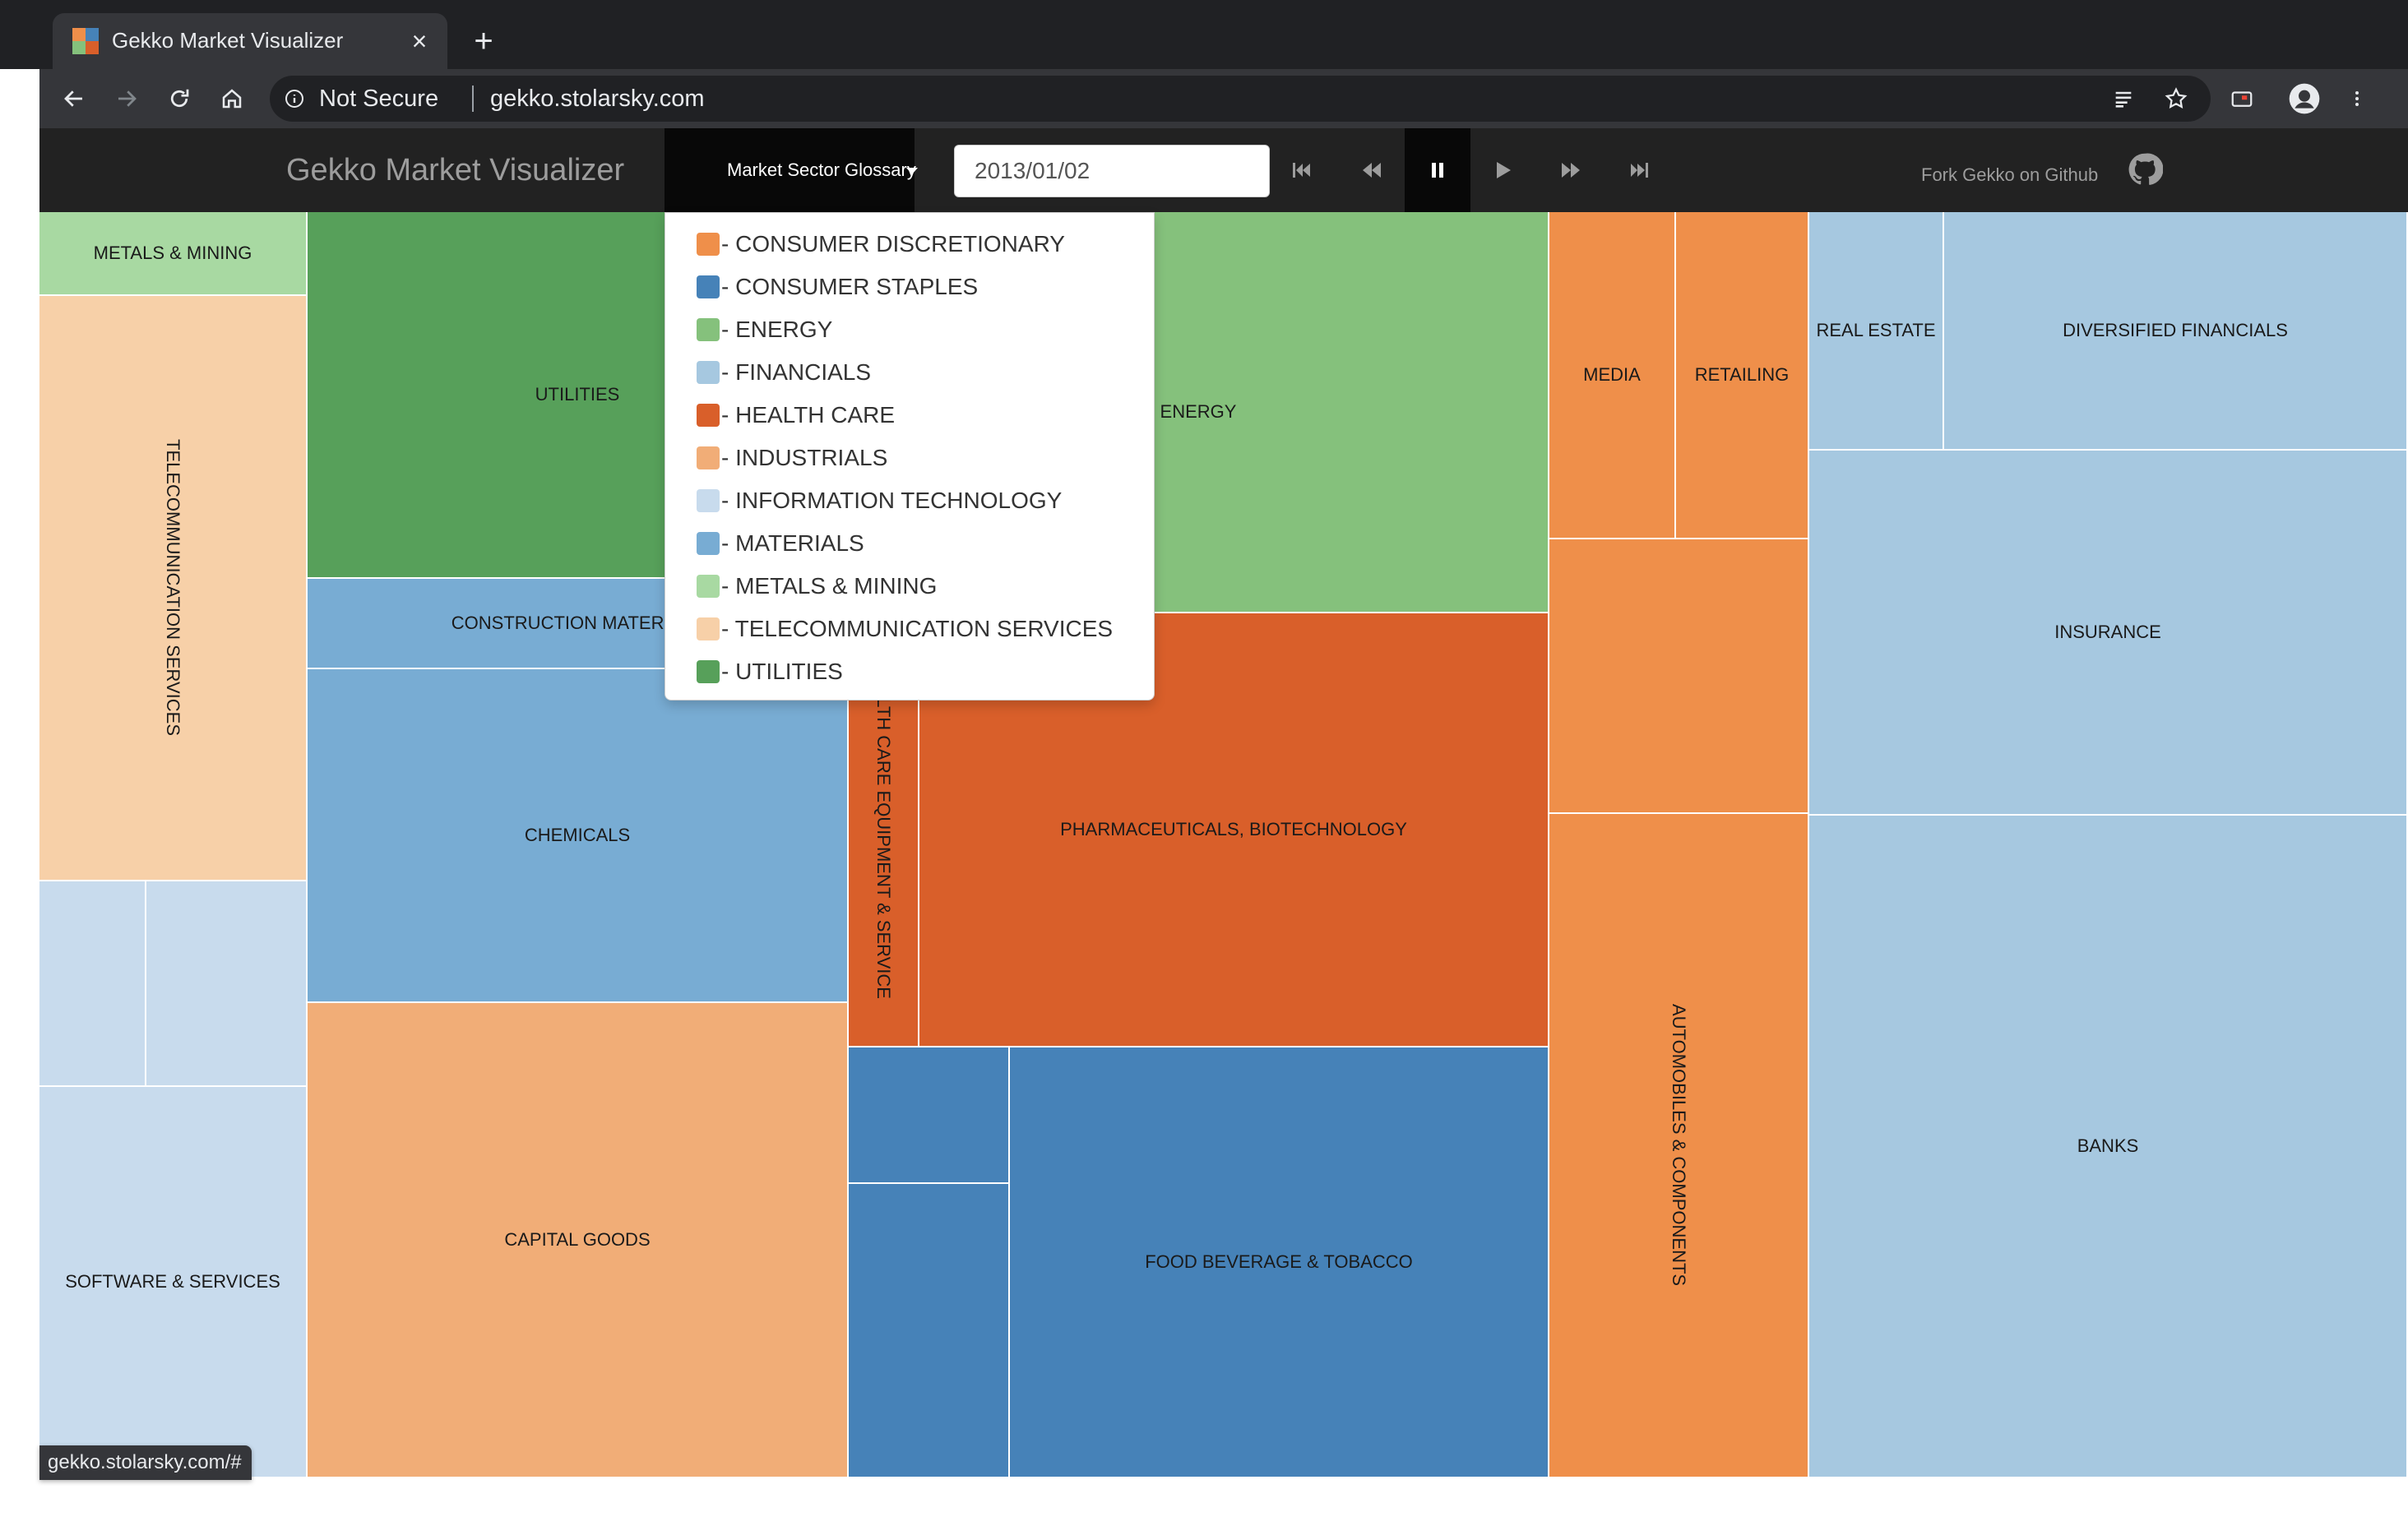 The width and height of the screenshot is (2408, 1526). I want to click on browser-tab-bar: Gekko Market Visualizer × +, so click(1204, 34).